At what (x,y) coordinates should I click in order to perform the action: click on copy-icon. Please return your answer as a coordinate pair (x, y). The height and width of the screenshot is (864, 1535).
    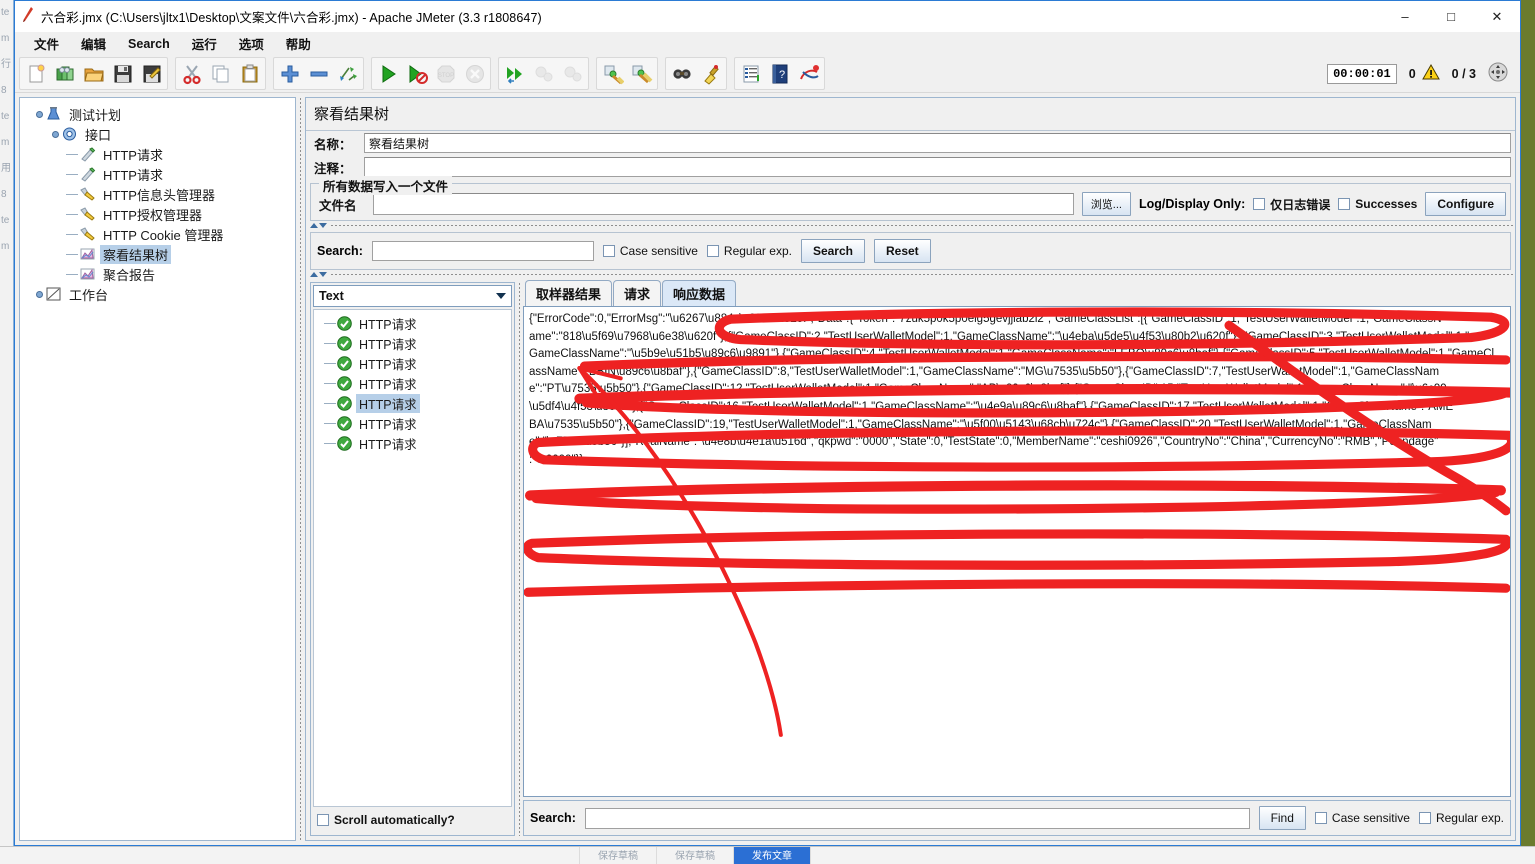
    Looking at the image, I should click on (220, 73).